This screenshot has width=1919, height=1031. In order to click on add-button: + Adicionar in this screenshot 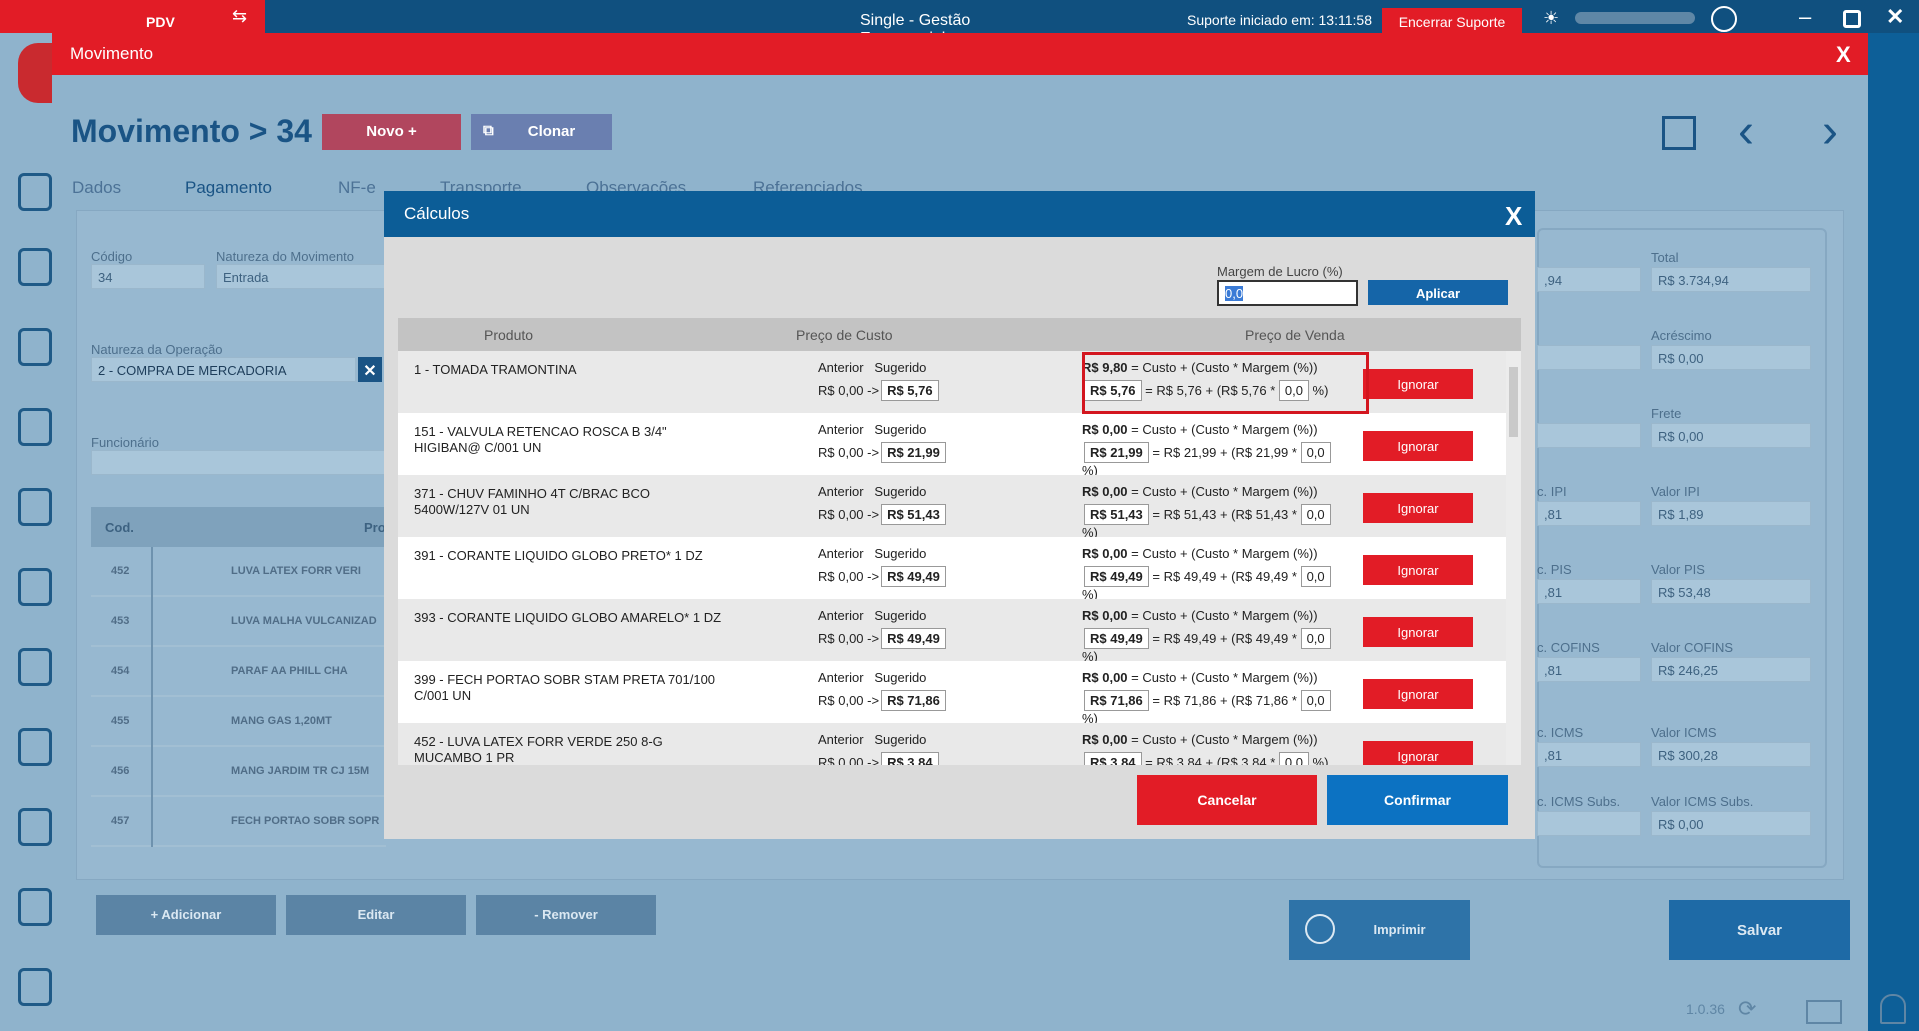, I will do `click(186, 915)`.